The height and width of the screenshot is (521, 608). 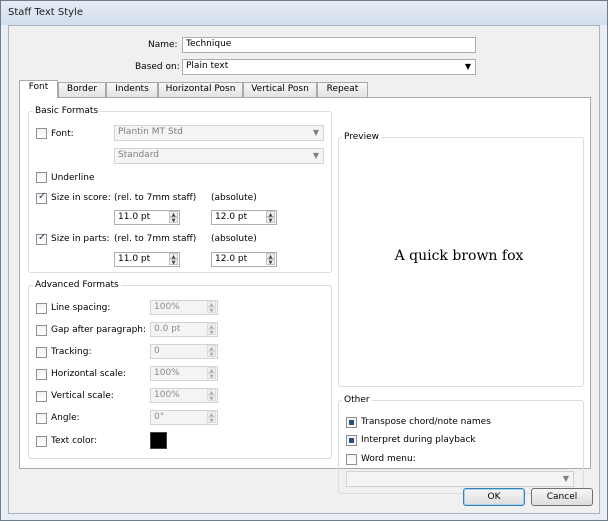 What do you see at coordinates (41, 396) in the screenshot?
I see `vertical-scale-checkbox` at bounding box center [41, 396].